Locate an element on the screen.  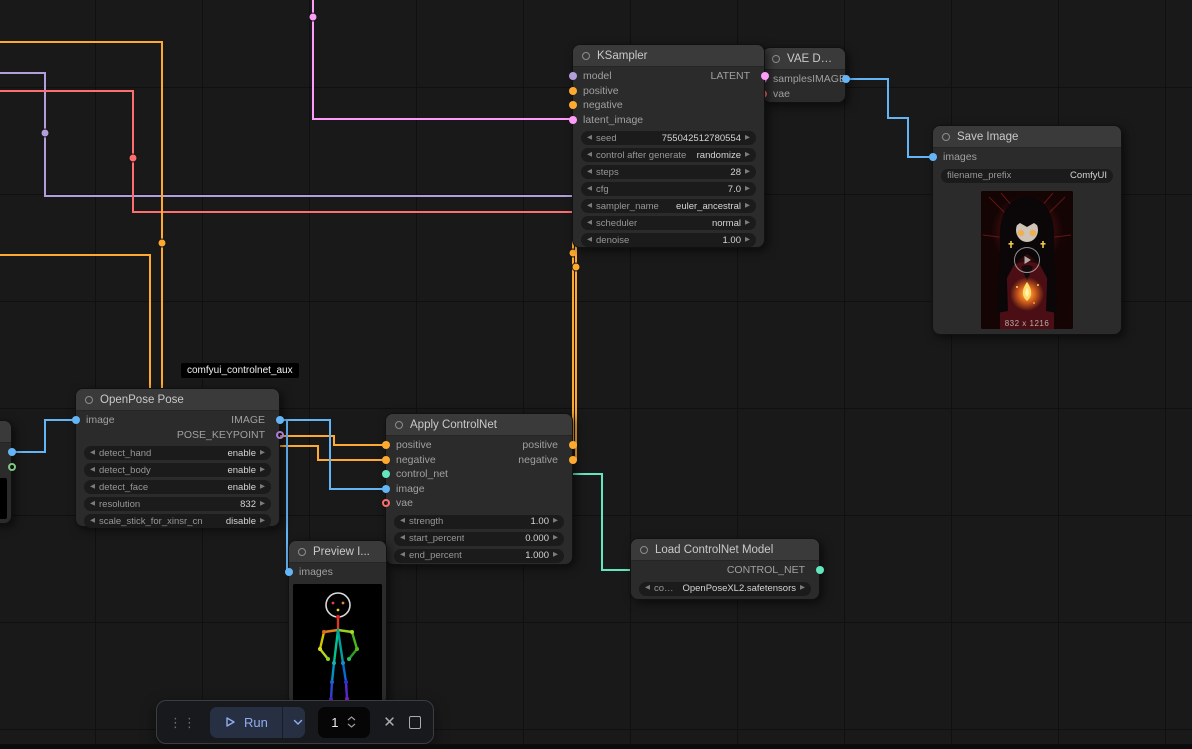
widget-contr-: ◀ contr... OpenPoseXL2.safetensors ▶ is located at coordinates (725, 588).